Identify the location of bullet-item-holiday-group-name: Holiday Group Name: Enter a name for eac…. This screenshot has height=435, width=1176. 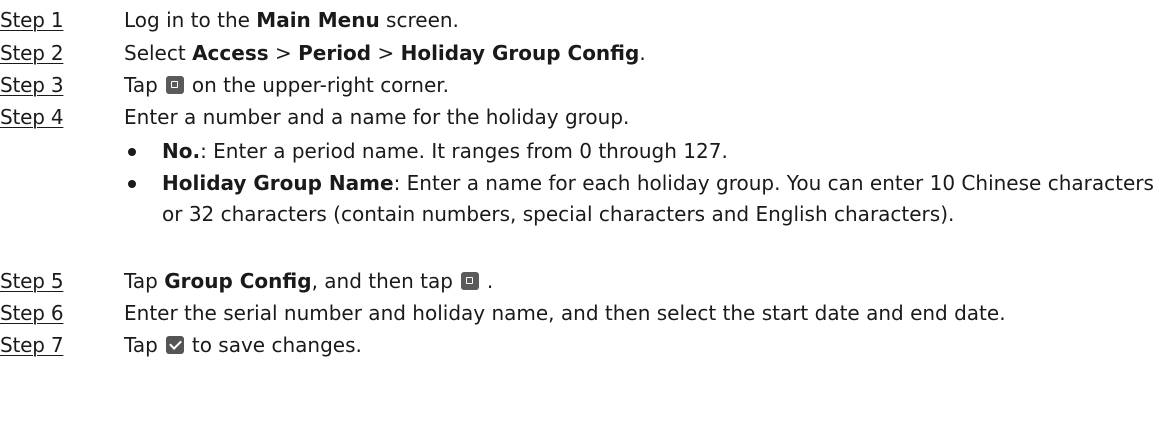
(646, 199).